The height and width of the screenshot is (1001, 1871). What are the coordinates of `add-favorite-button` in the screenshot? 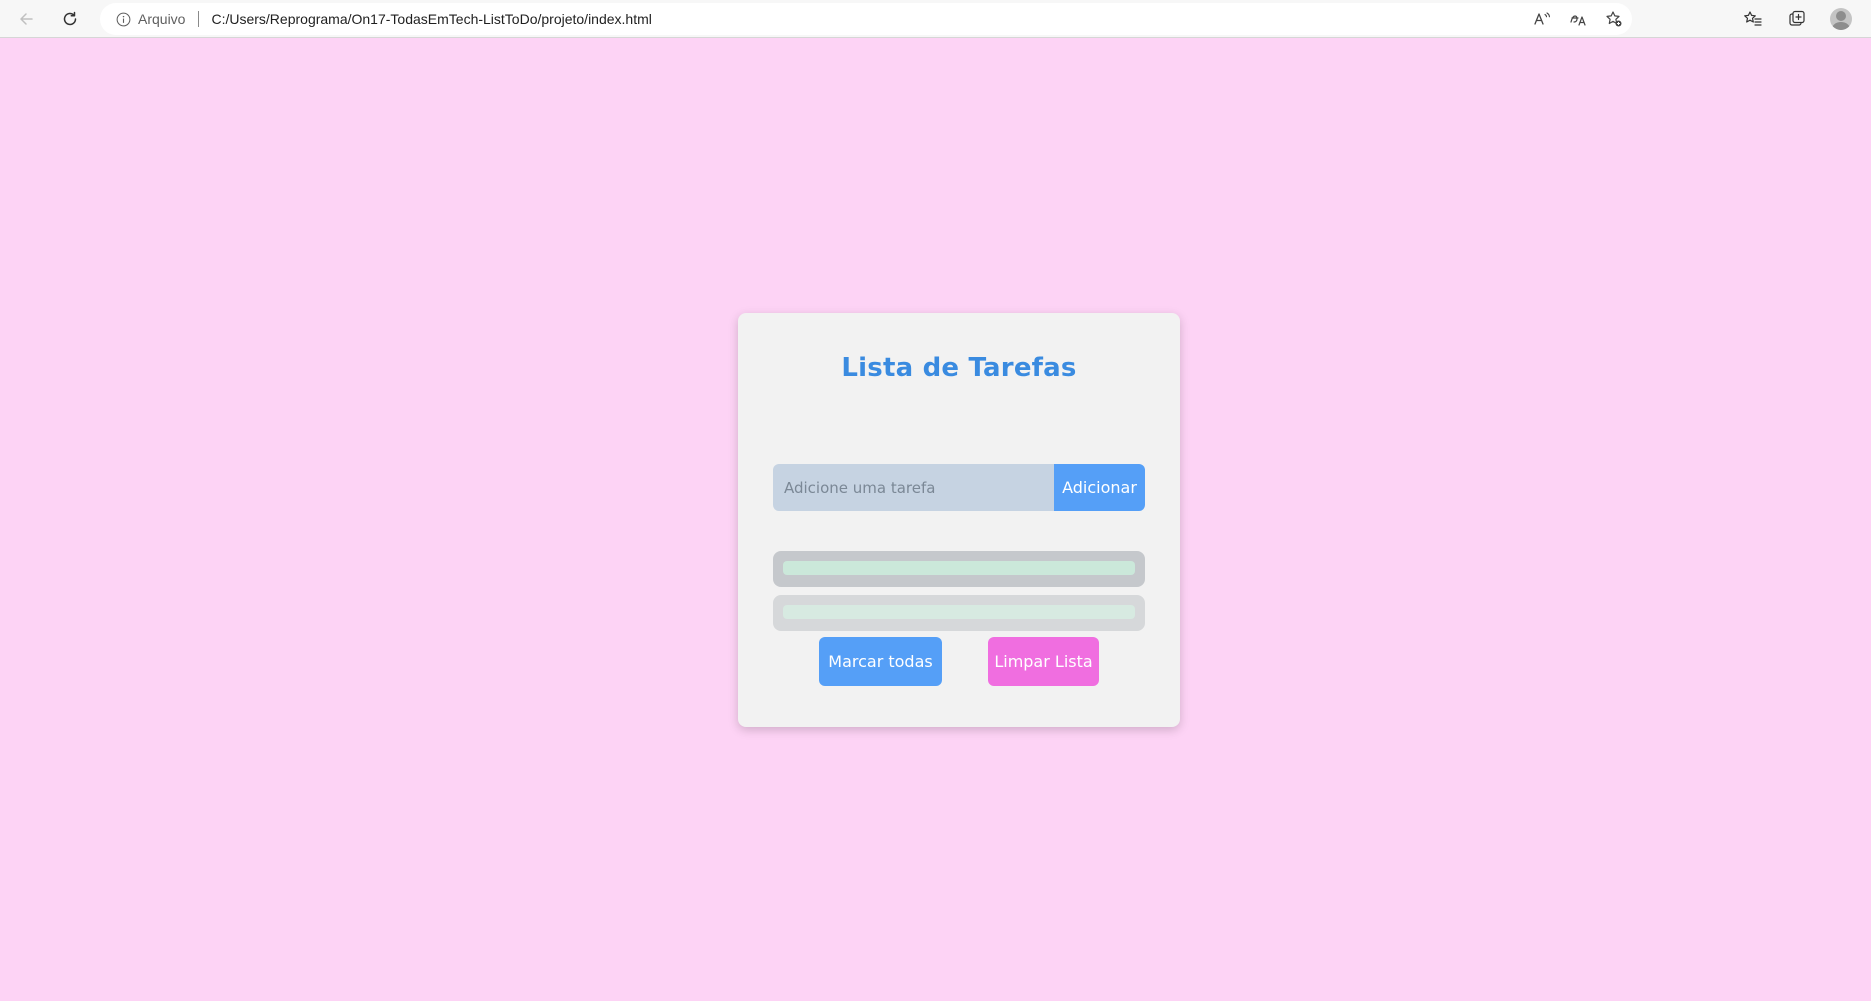 It's located at (1614, 19).